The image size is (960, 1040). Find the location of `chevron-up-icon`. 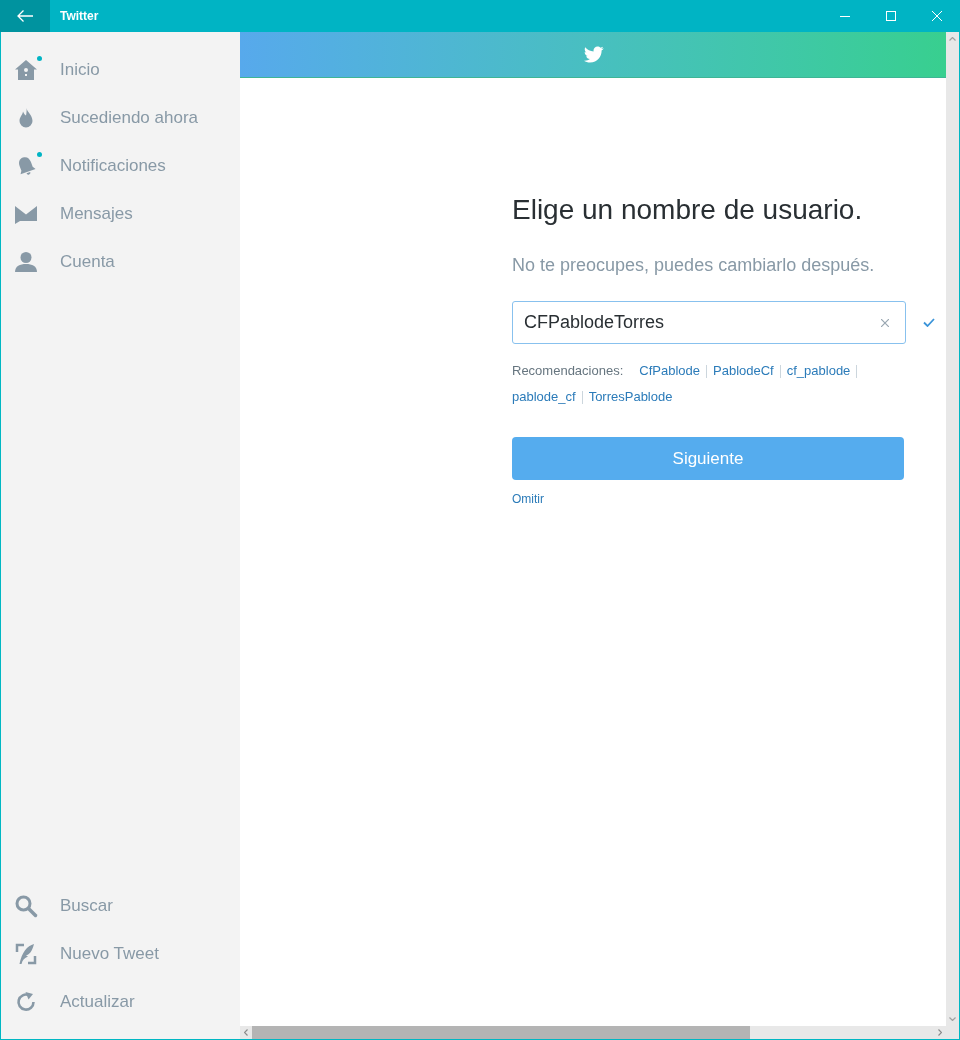

chevron-up-icon is located at coordinates (952, 39).